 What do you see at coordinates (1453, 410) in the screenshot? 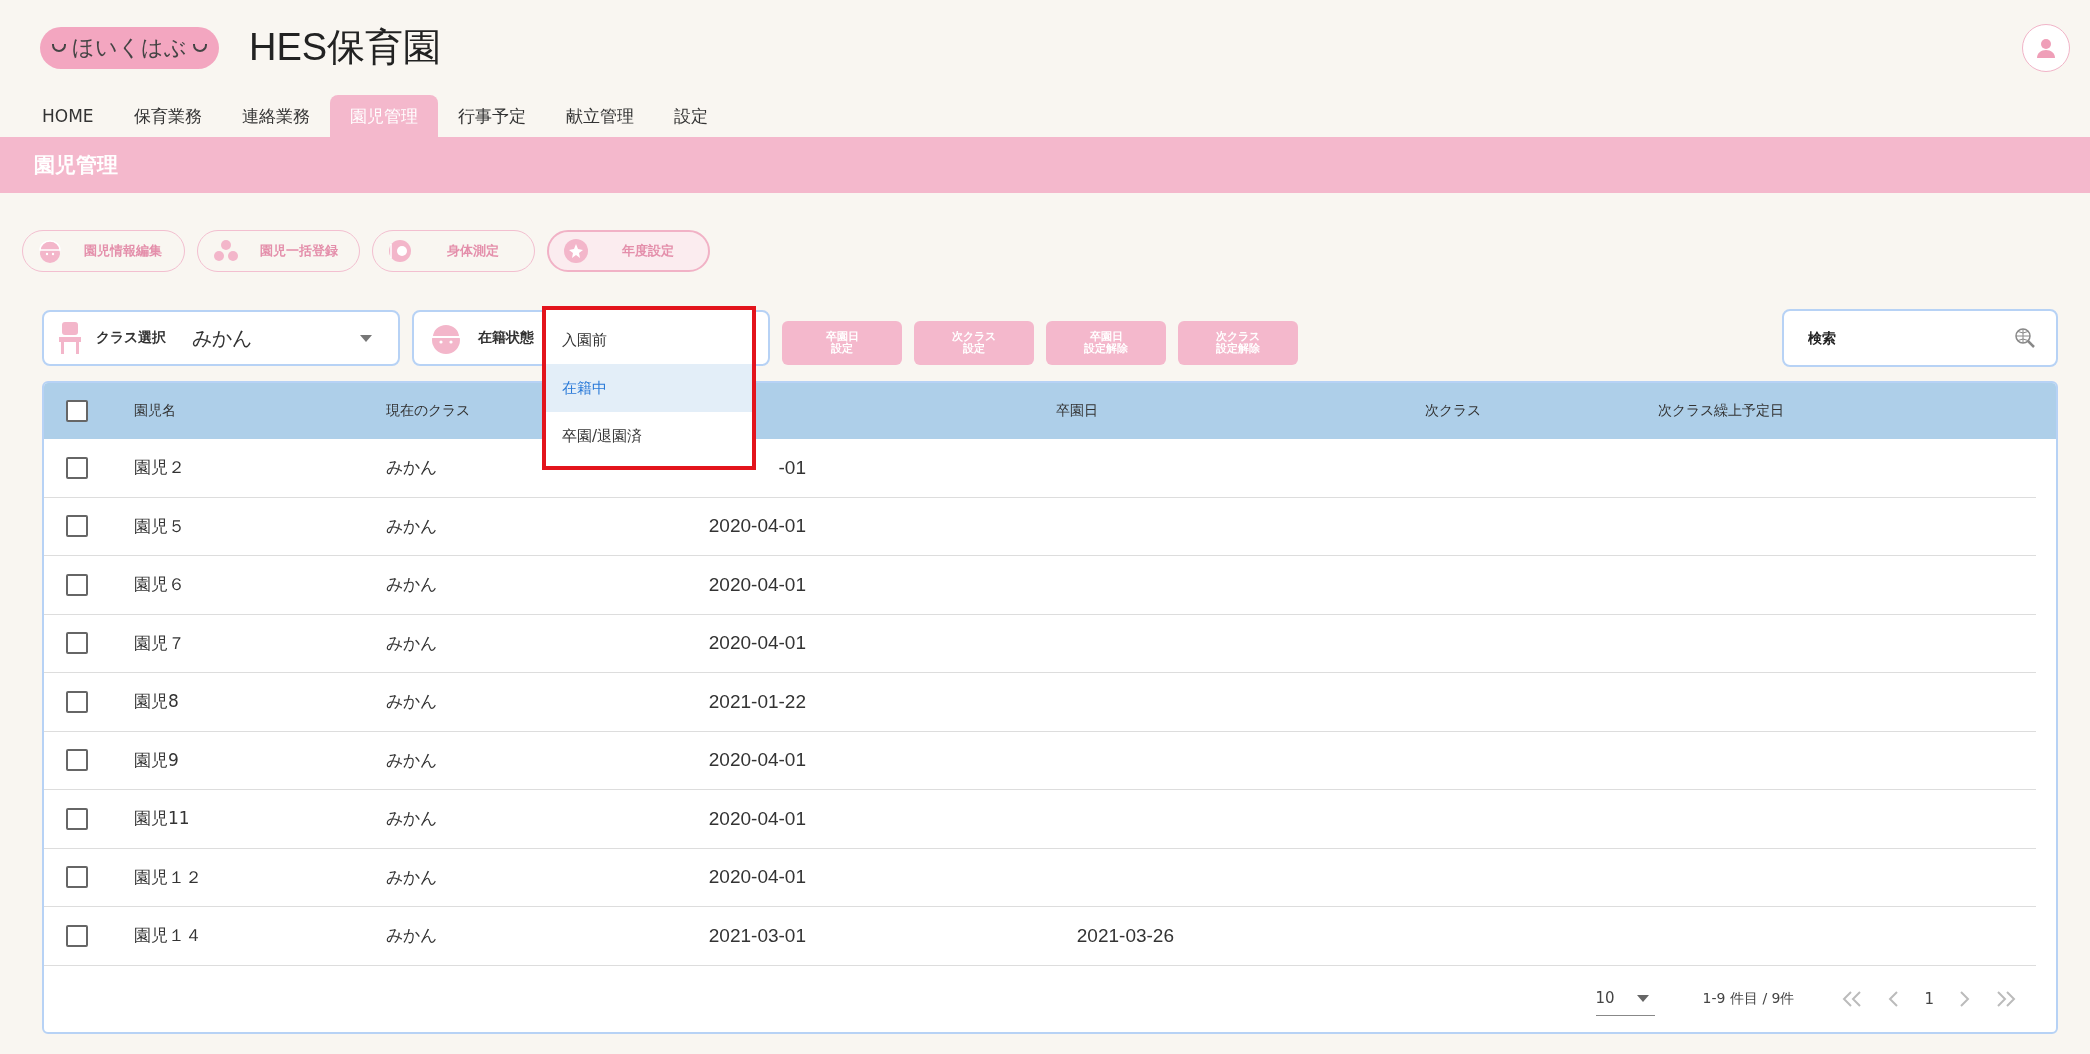
I see `column-header: 次クラス` at bounding box center [1453, 410].